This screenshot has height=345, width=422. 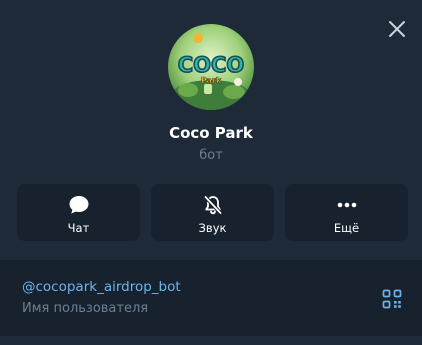 What do you see at coordinates (211, 133) in the screenshot?
I see `profile-name: Coco Park` at bounding box center [211, 133].